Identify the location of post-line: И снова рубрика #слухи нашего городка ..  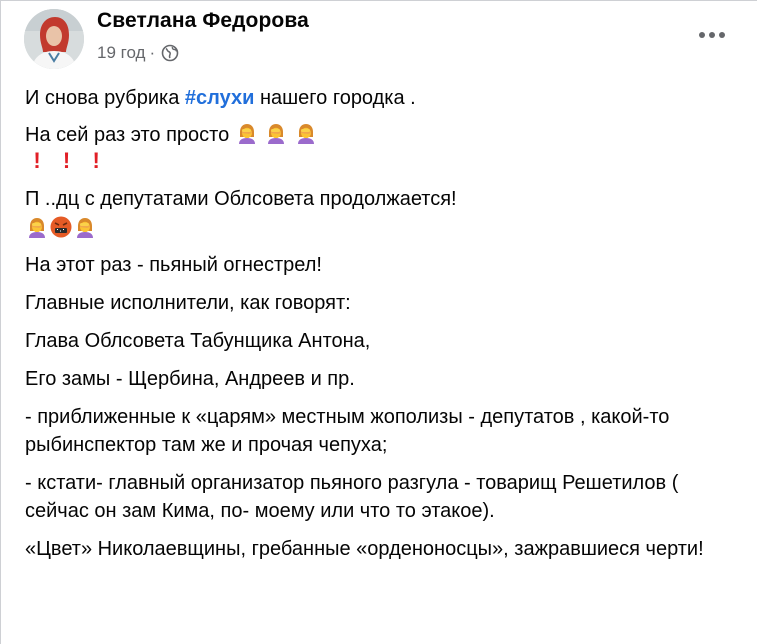
(382, 98).